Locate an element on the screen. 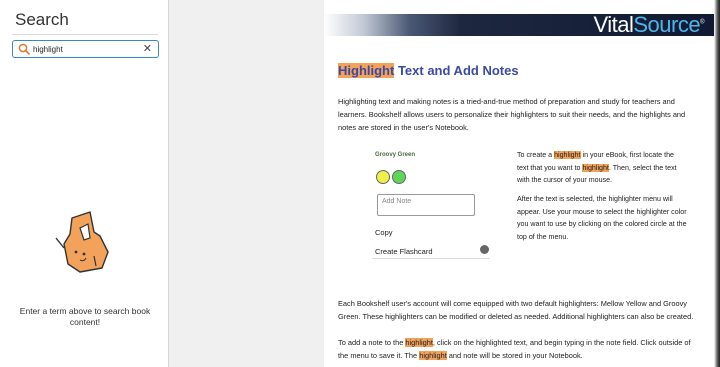 This screenshot has height=367, width=720. clear-search-button: ✕ is located at coordinates (147, 49).